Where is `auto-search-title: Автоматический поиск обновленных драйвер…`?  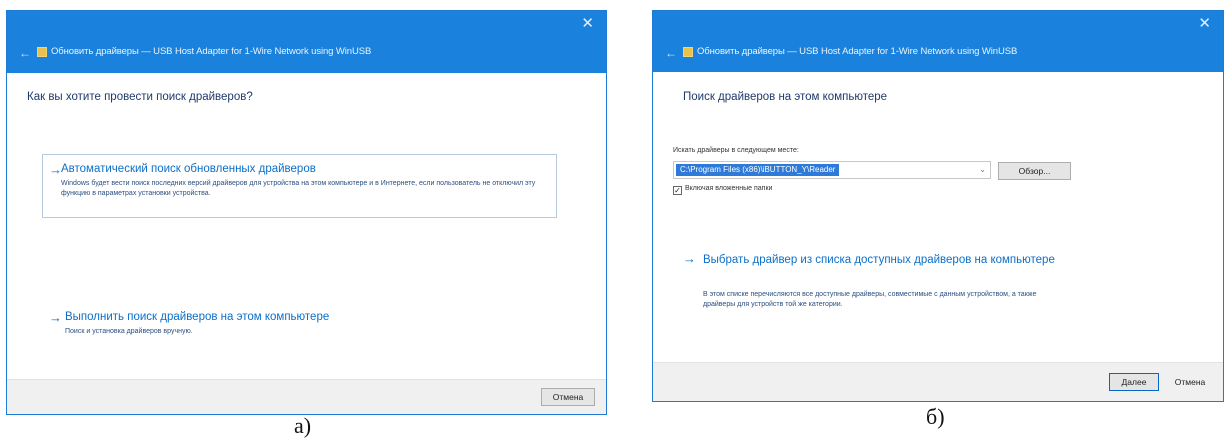
auto-search-title: Автоматический поиск обновленных драйвер… is located at coordinates (188, 169).